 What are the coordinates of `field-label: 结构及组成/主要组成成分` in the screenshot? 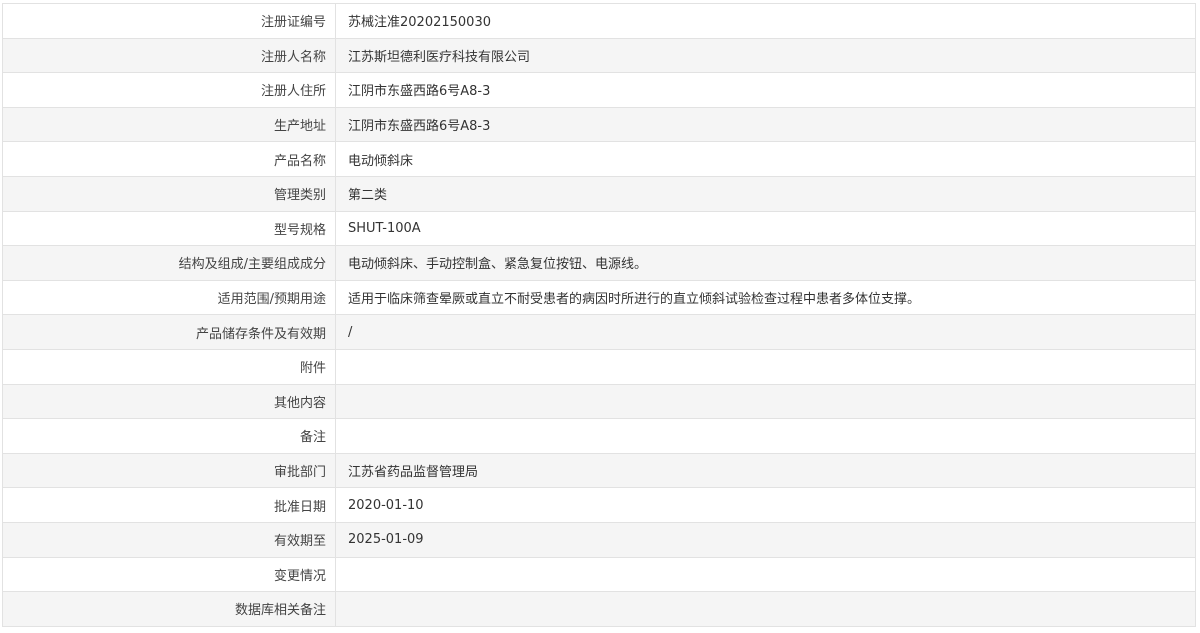 It's located at (169, 263).